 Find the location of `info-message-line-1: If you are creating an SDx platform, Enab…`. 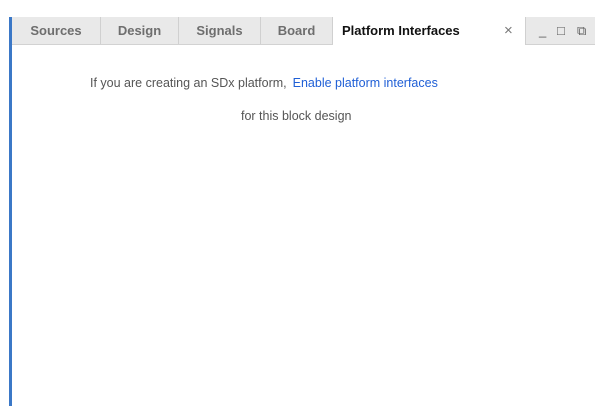

info-message-line-1: If you are creating an SDx platform, Enab… is located at coordinates (264, 83).